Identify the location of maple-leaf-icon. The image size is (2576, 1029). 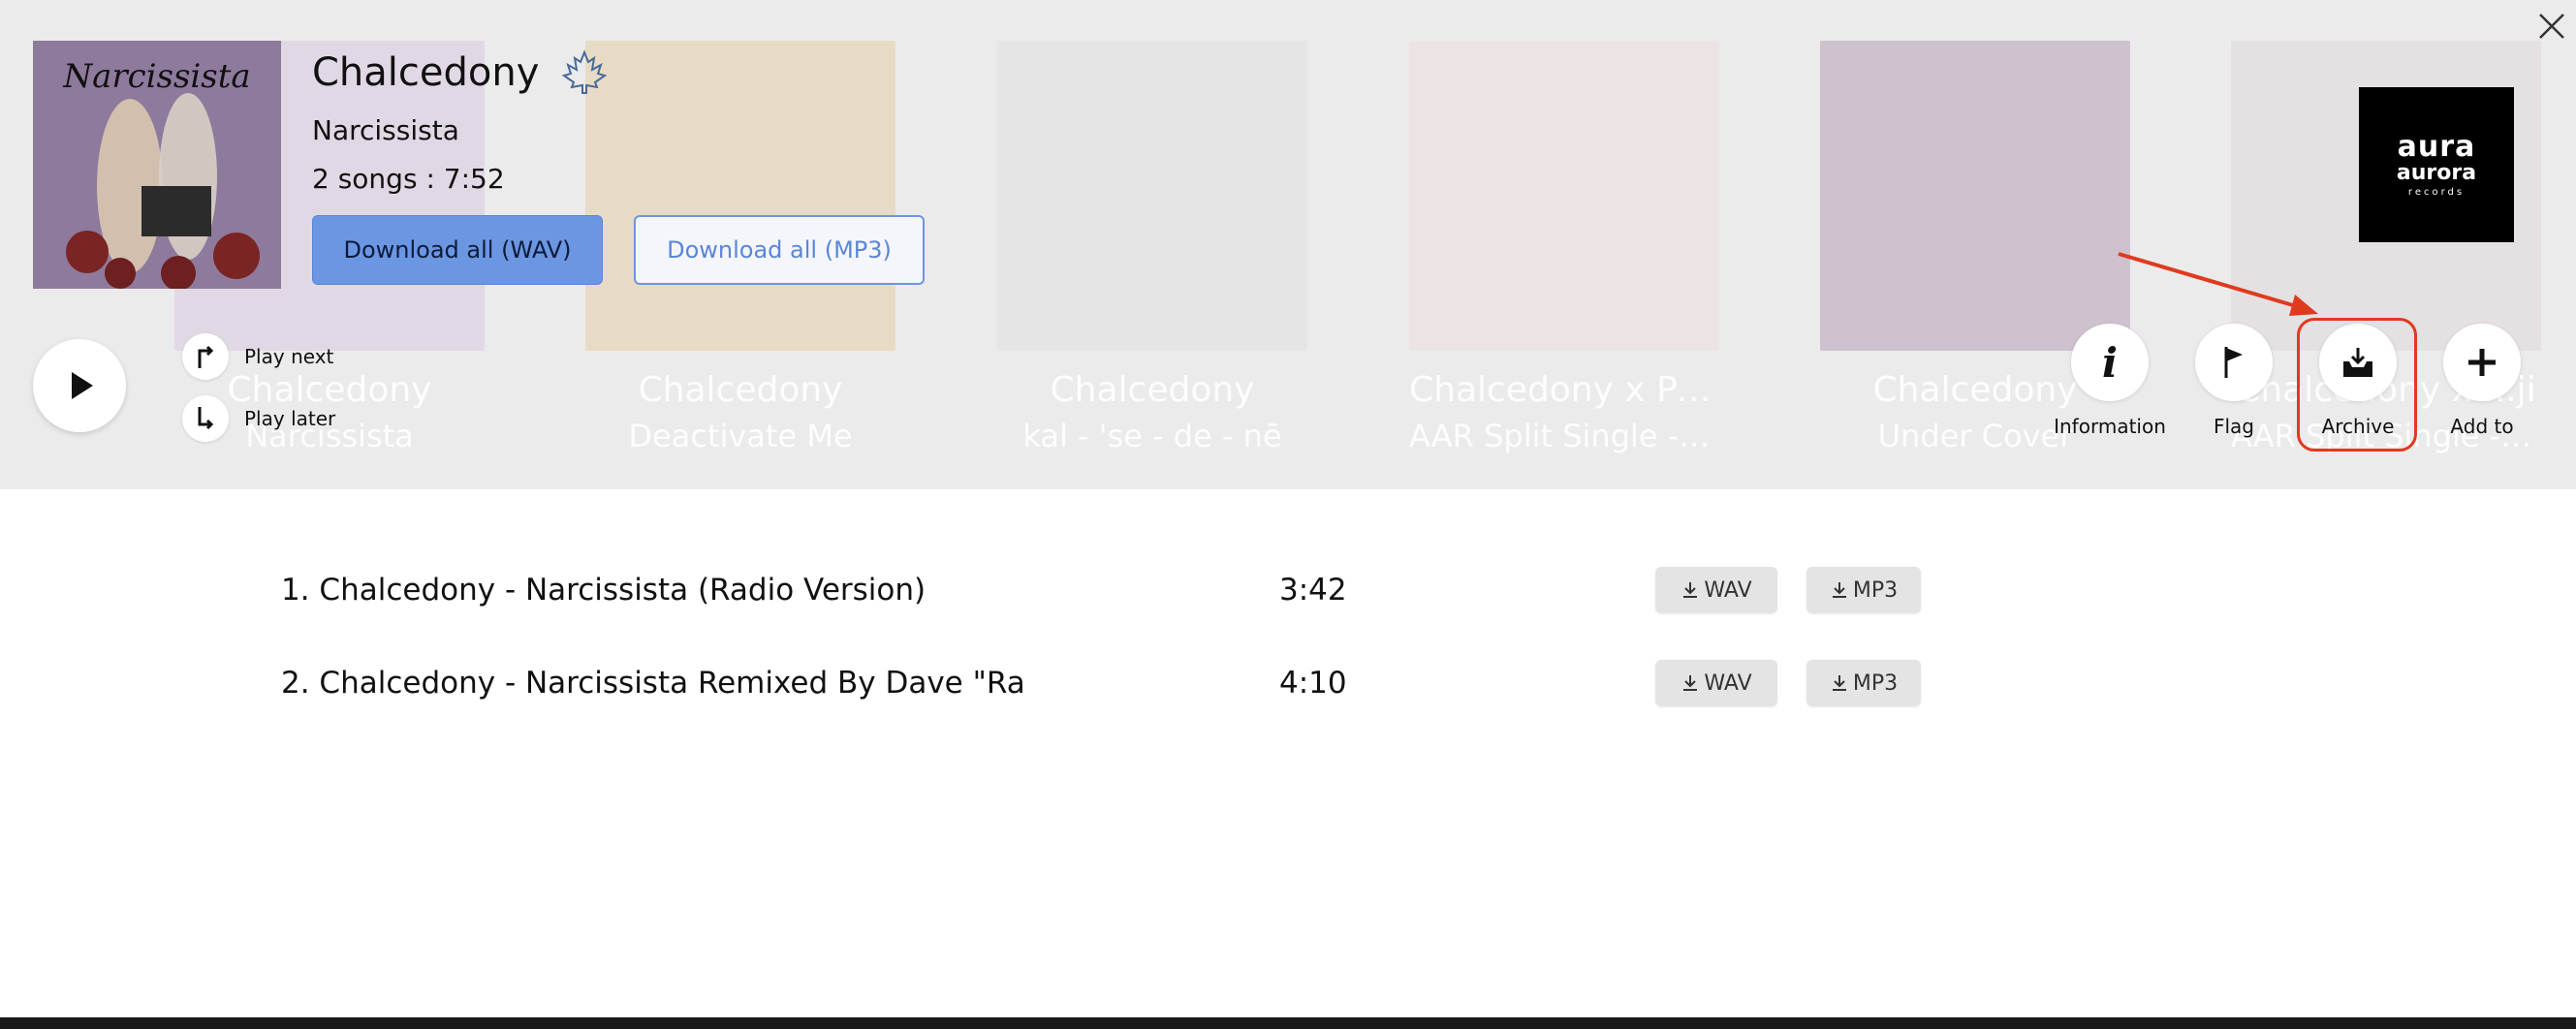
(584, 72).